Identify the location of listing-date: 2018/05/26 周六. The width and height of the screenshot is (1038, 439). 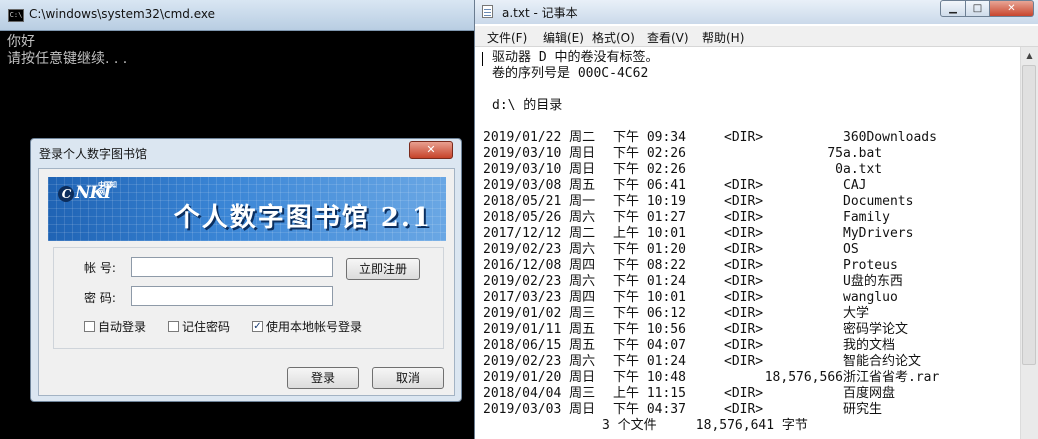
(539, 217).